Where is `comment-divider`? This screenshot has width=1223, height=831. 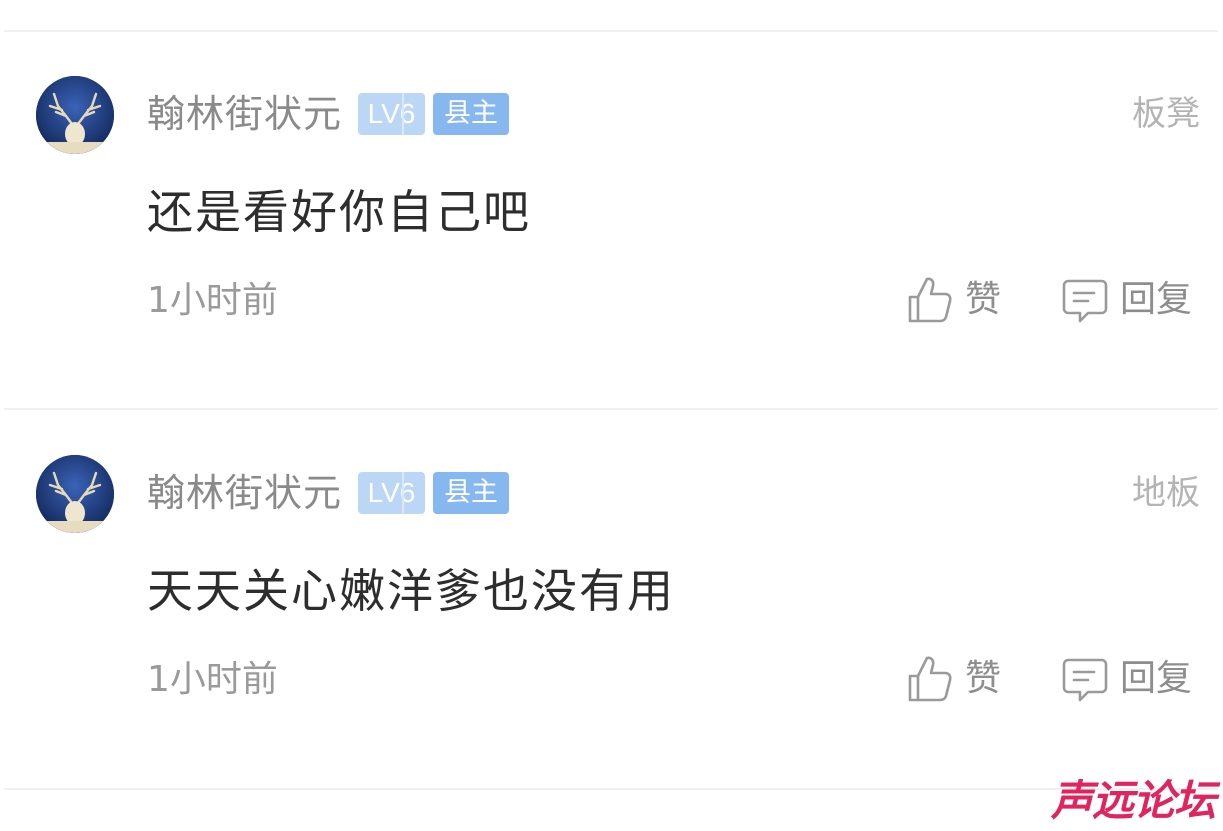
comment-divider is located at coordinates (611, 409).